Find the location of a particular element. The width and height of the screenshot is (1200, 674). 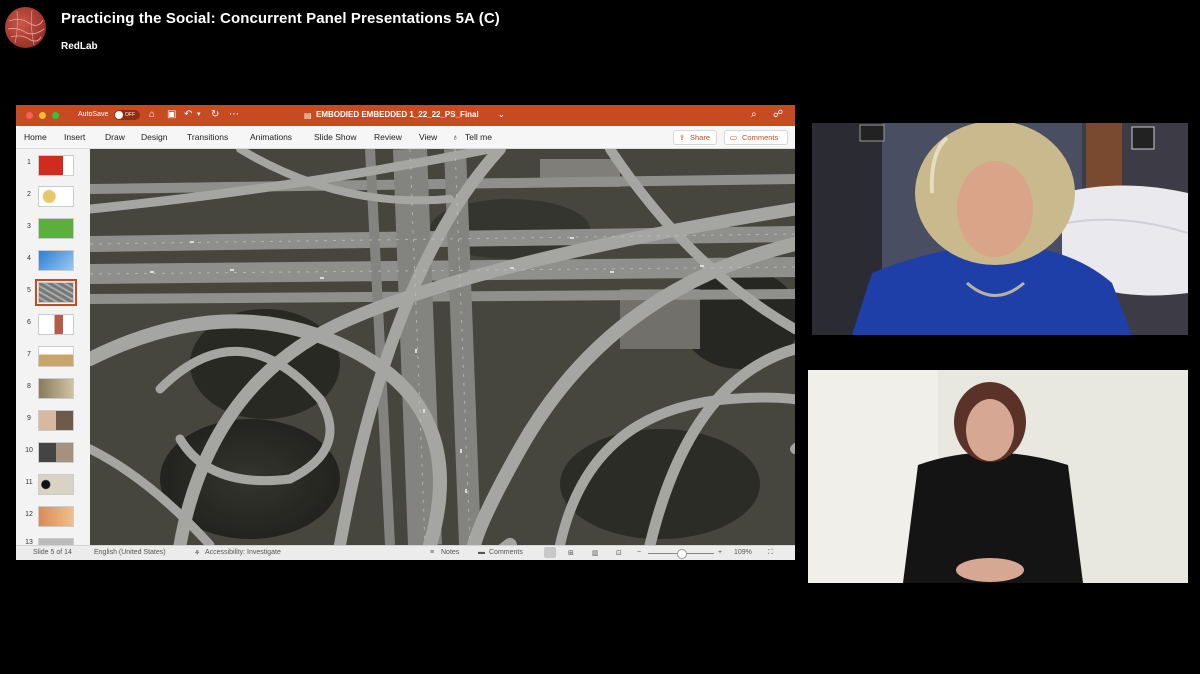

undo-dropdown-icon: ▾ is located at coordinates (199, 115).